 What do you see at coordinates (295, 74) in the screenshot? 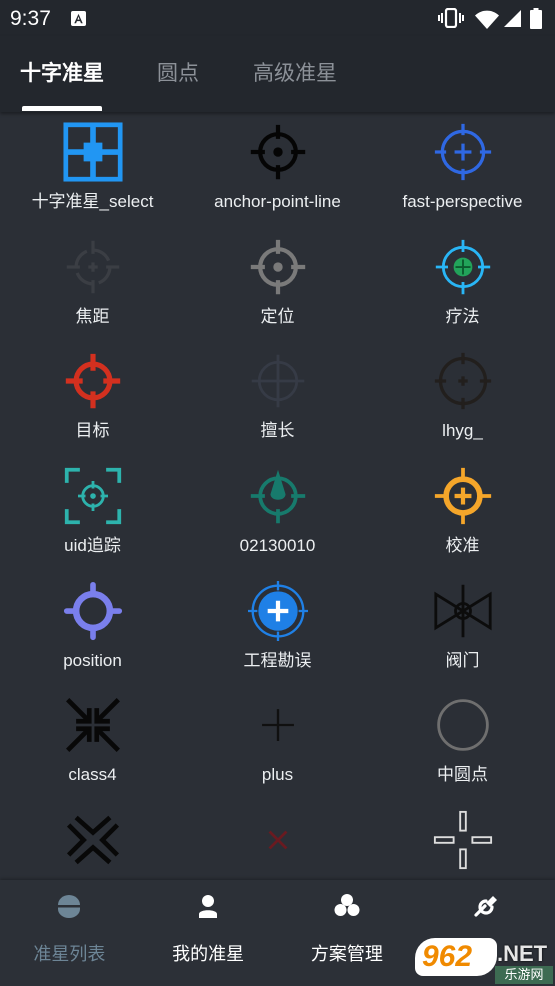
I see `tab-advanced-crosshair: 高级准星` at bounding box center [295, 74].